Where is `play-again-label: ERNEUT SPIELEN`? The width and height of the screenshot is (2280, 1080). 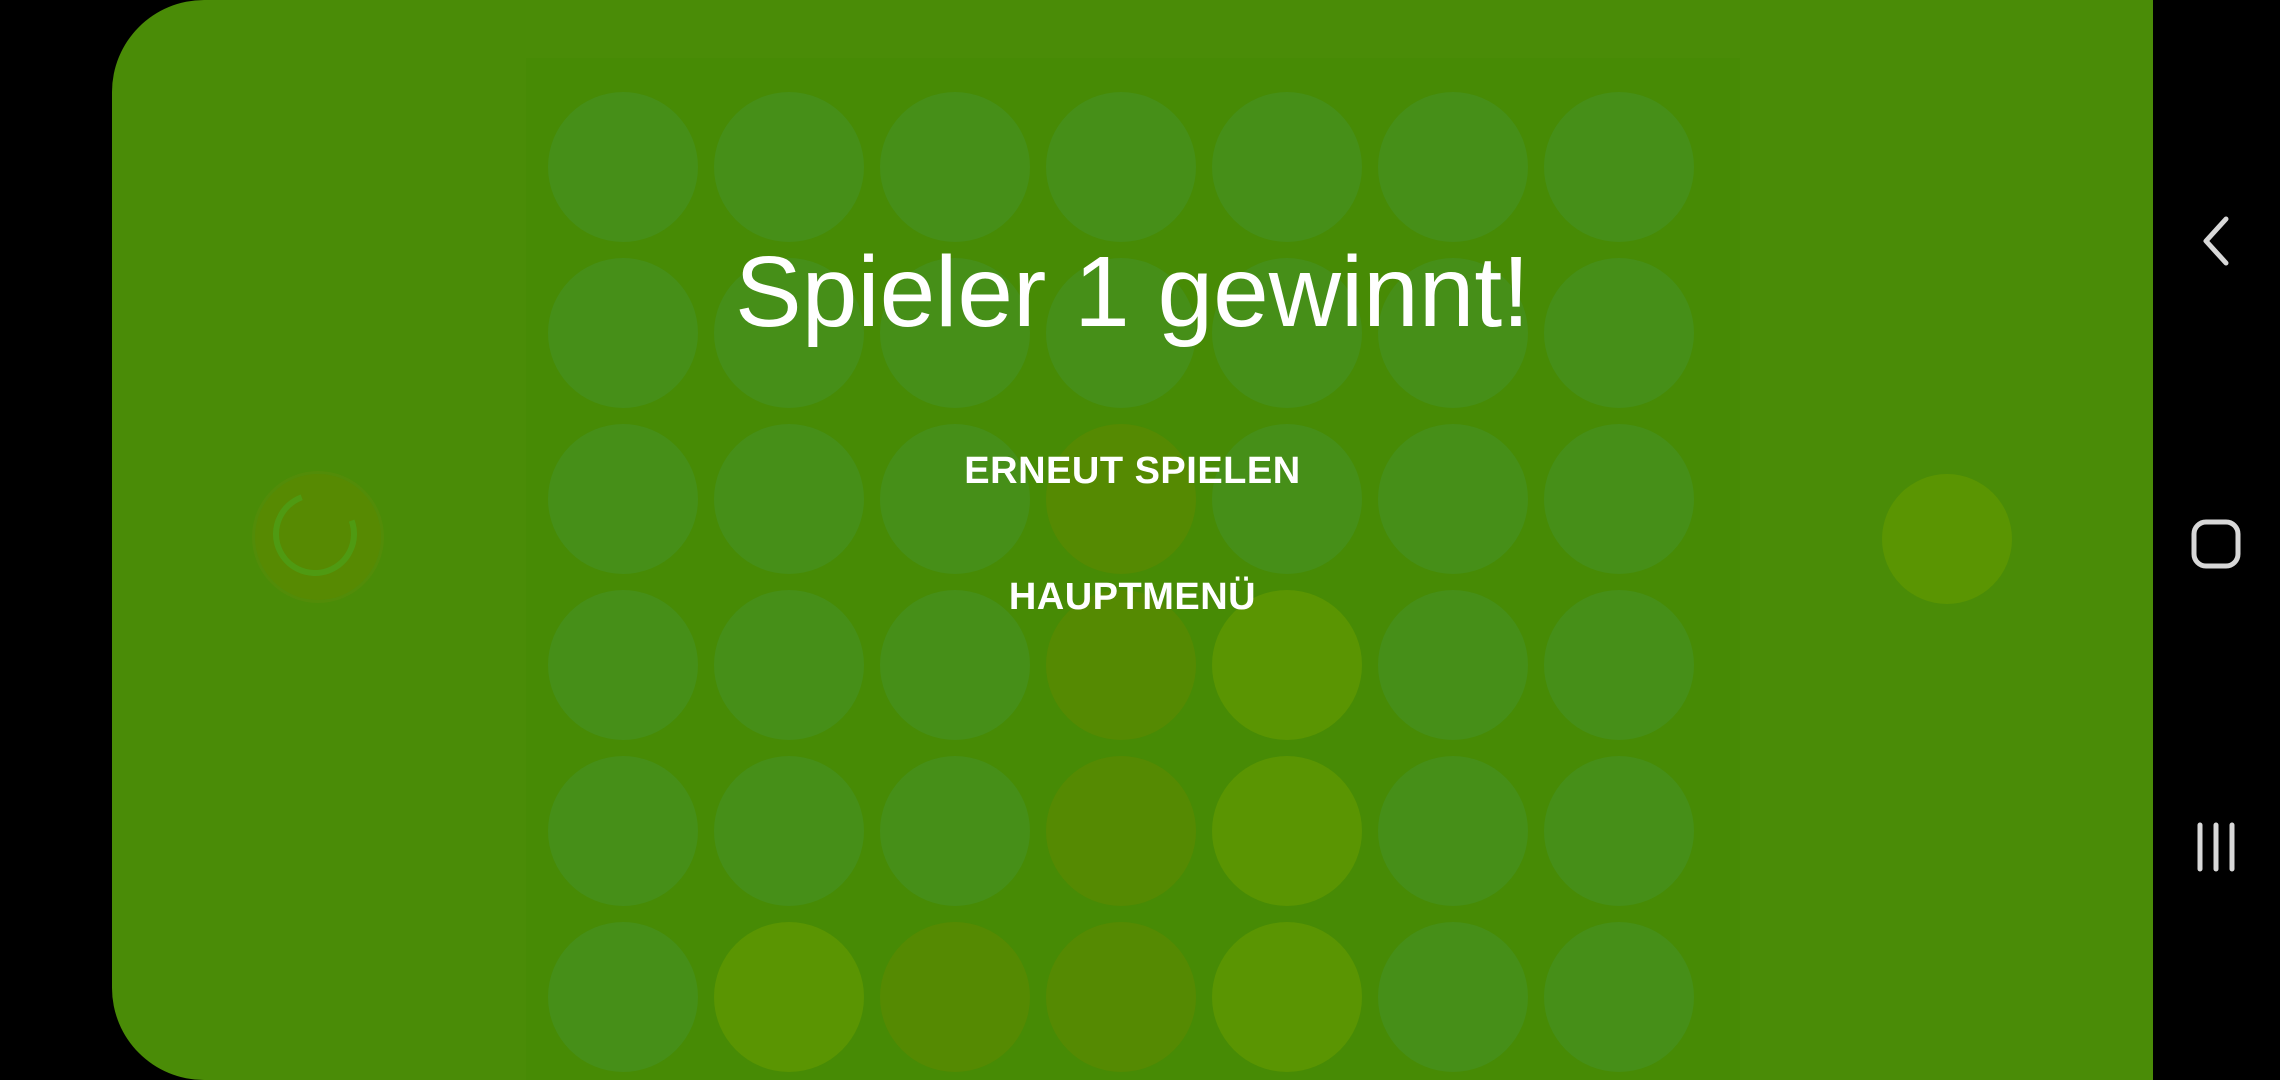
play-again-label: ERNEUT SPIELEN is located at coordinates (1132, 471).